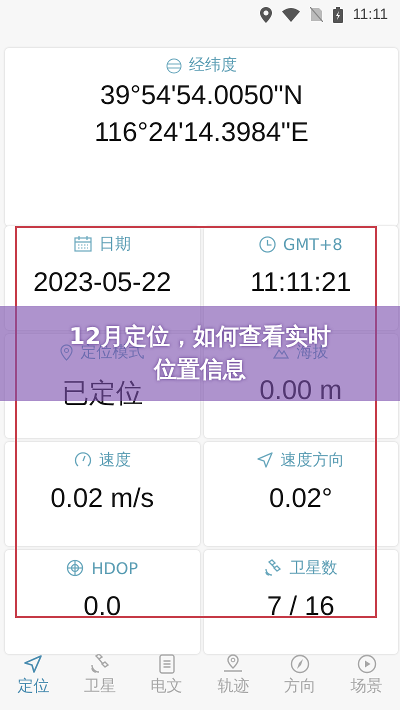 The height and width of the screenshot is (710, 400). Describe the element at coordinates (301, 282) in the screenshot. I see `info-value: 11:11:21` at that location.